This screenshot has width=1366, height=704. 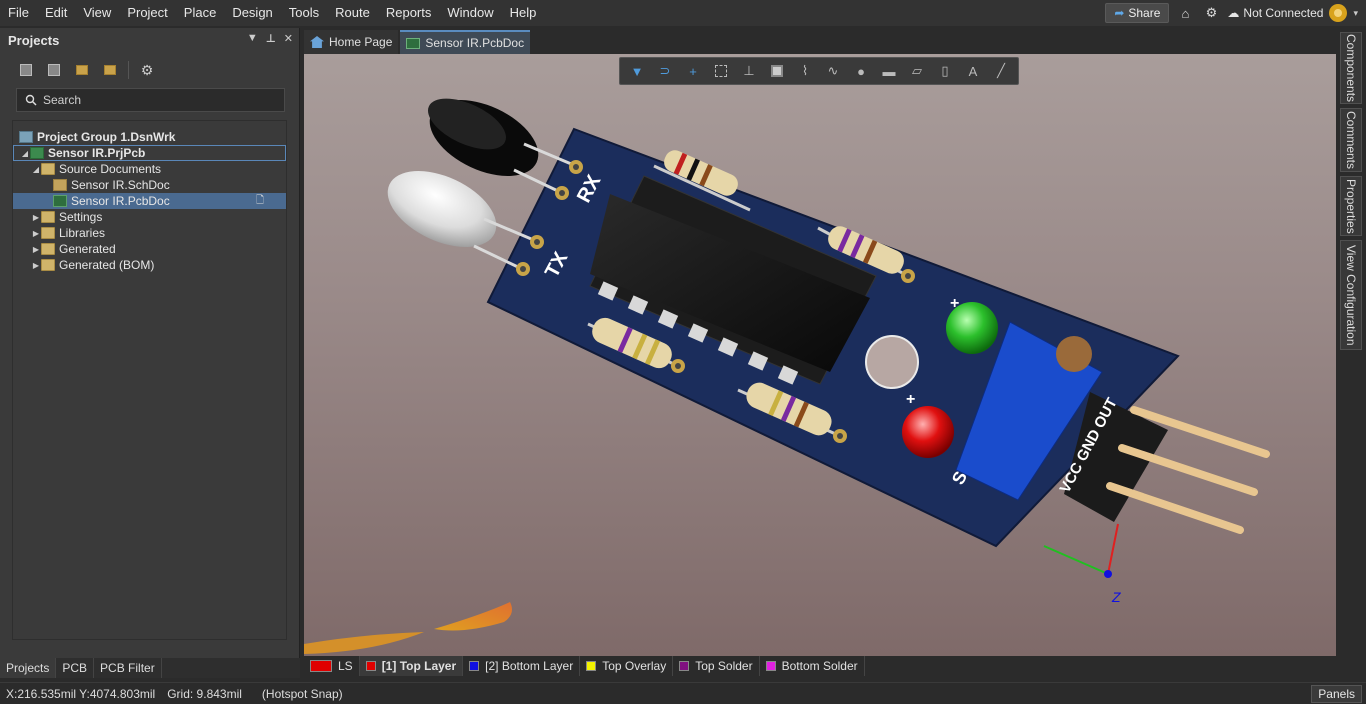 I want to click on layer-tab-bottom: [2] Bottom Layer, so click(x=522, y=666).